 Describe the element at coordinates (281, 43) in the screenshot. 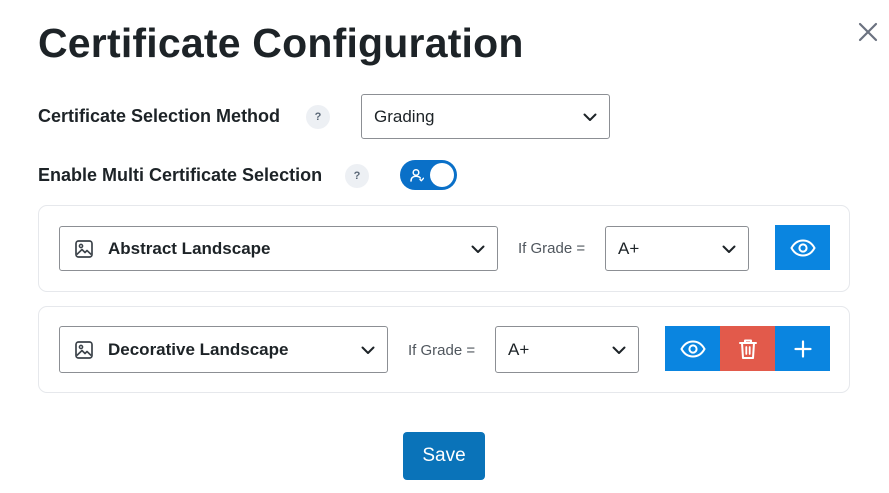

I see `modal-title: Certificate Configuration` at that location.